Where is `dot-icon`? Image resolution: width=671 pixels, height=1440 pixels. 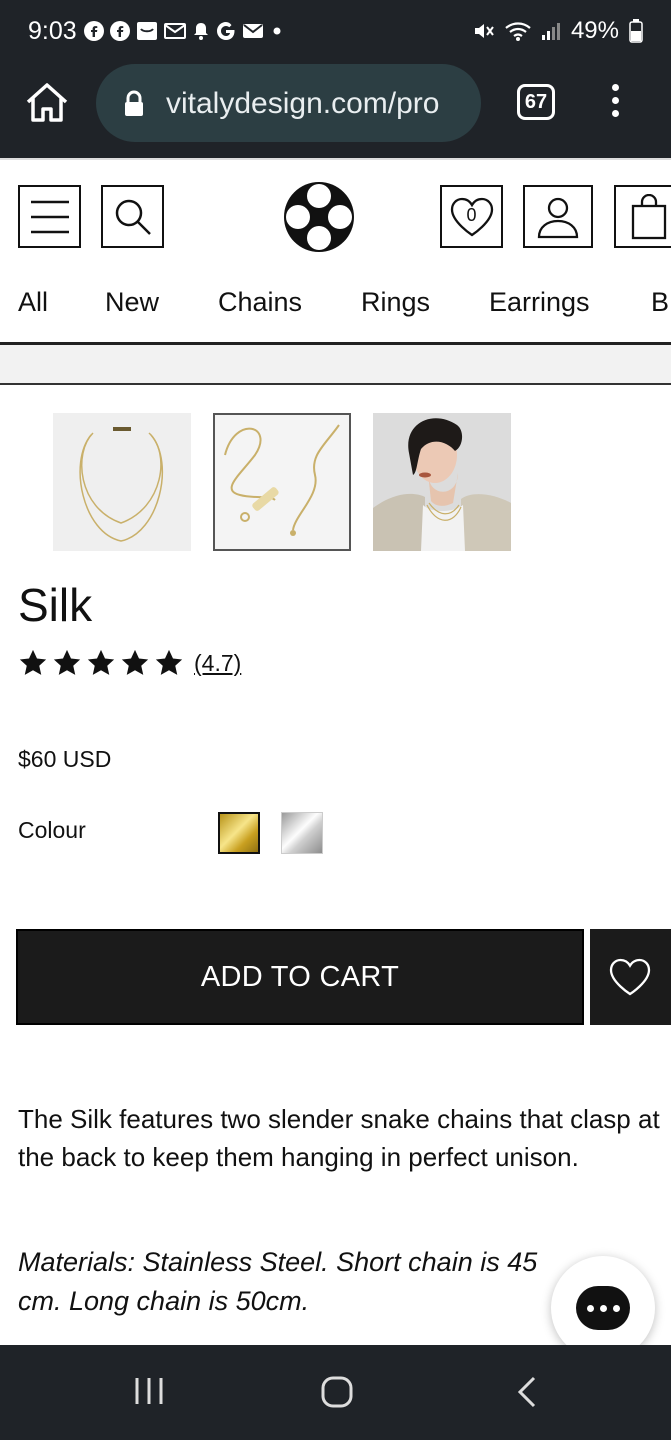 dot-icon is located at coordinates (277, 31).